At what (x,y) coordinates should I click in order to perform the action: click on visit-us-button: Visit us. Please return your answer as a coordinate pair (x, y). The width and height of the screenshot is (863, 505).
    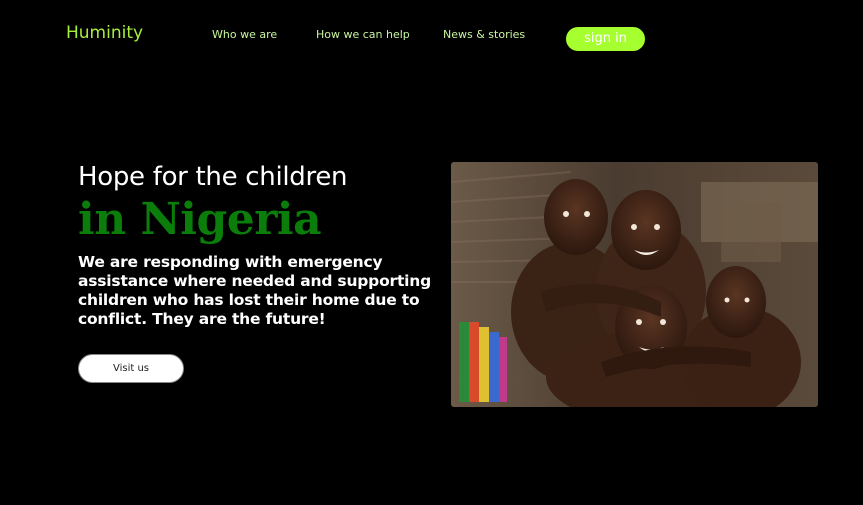
    Looking at the image, I should click on (131, 368).